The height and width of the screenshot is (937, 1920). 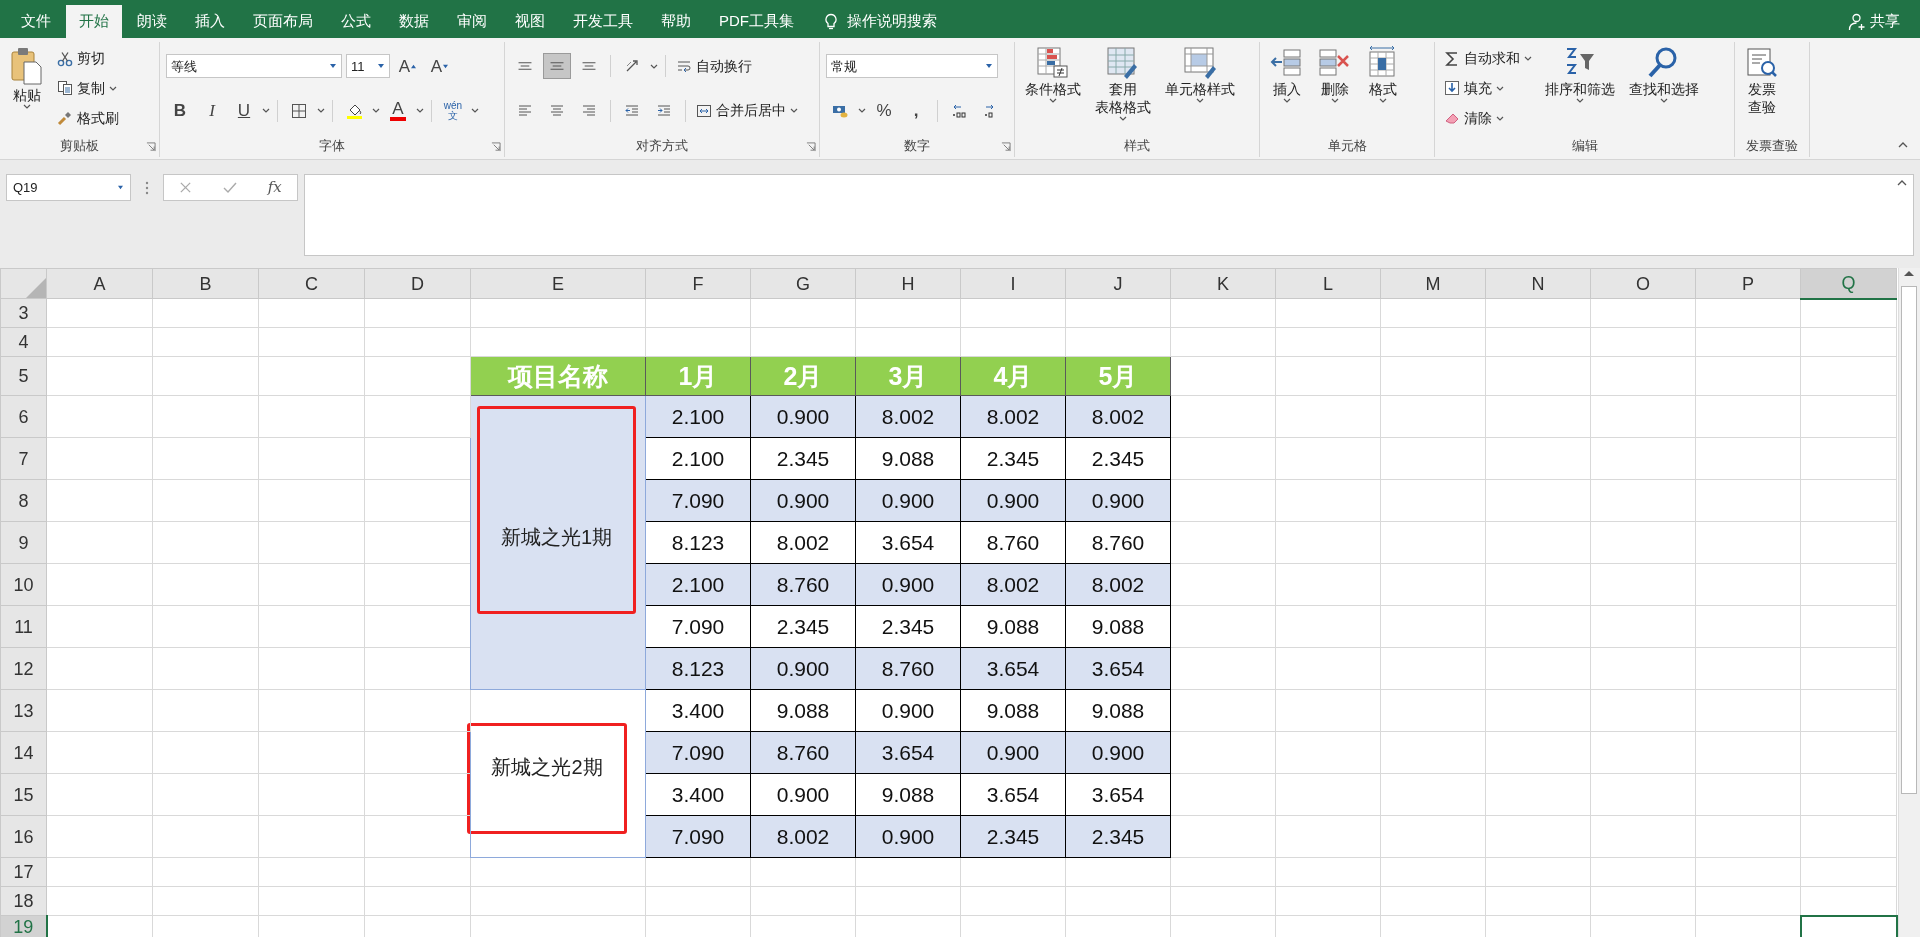 What do you see at coordinates (1874, 21) in the screenshot?
I see `share-button: 共享` at bounding box center [1874, 21].